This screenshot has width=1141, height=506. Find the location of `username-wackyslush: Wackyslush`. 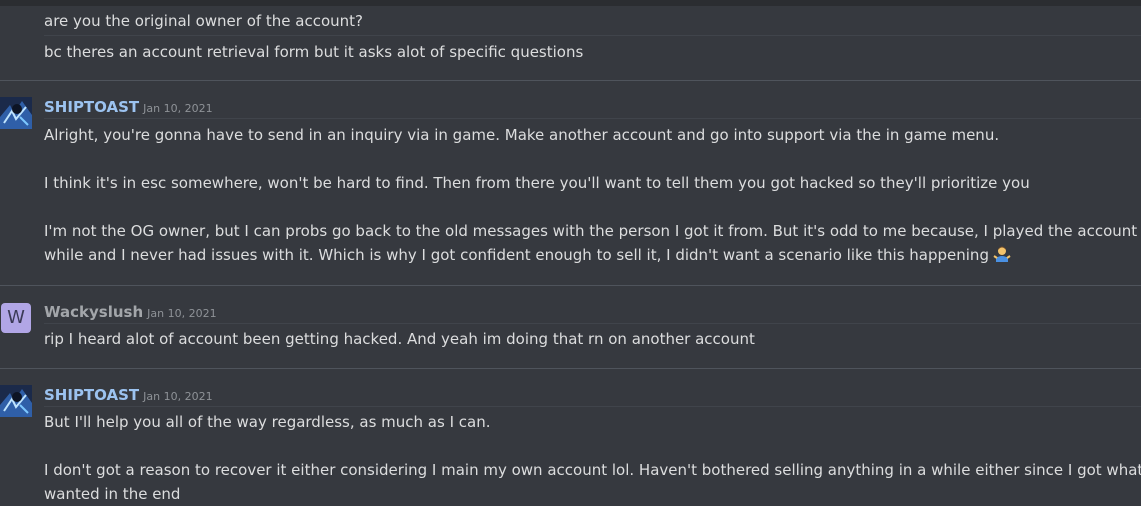

username-wackyslush: Wackyslush is located at coordinates (93, 312).